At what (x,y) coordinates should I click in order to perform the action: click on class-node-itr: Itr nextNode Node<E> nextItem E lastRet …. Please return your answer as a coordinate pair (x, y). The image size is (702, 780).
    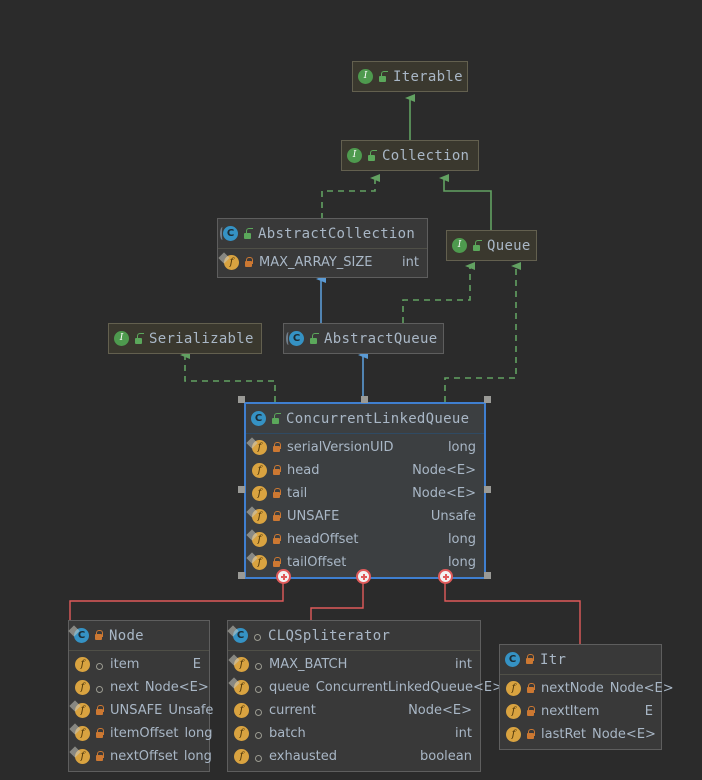
    Looking at the image, I should click on (586, 697).